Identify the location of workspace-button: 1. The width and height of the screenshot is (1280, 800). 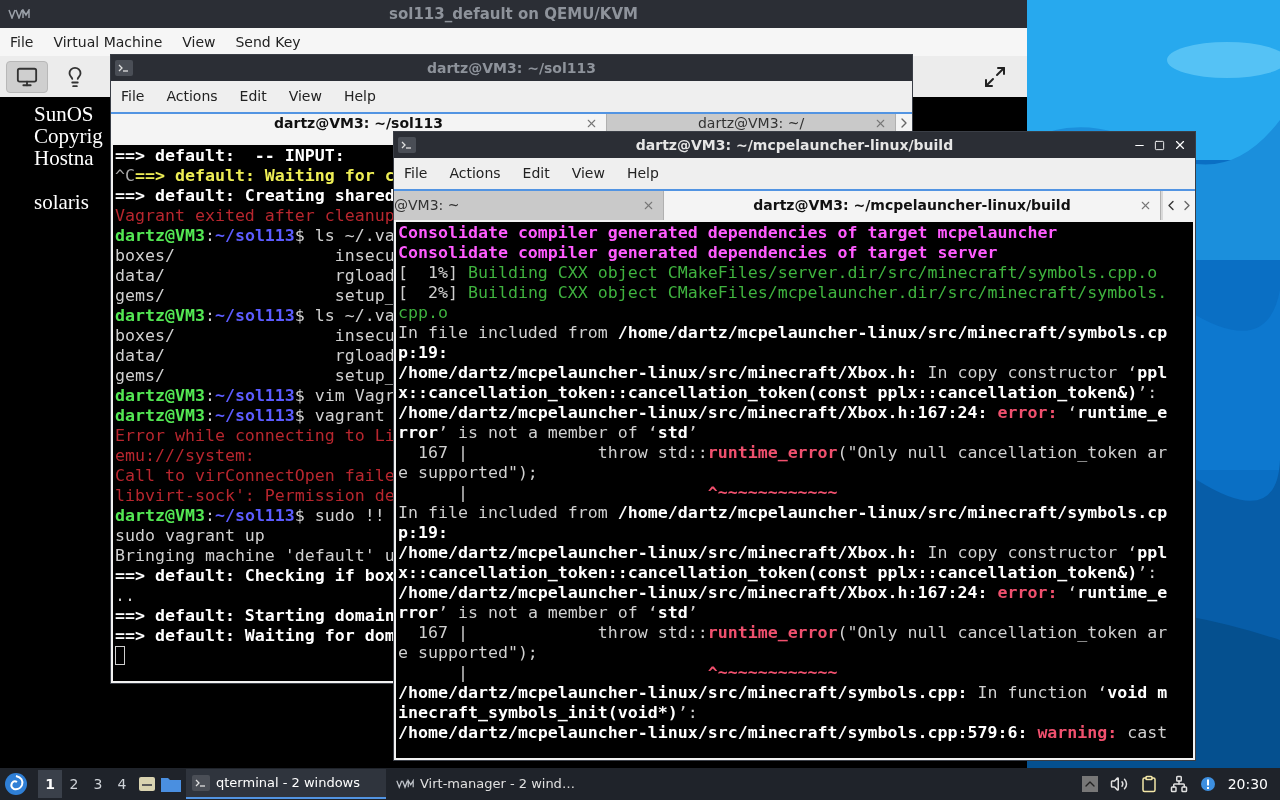
(50, 784).